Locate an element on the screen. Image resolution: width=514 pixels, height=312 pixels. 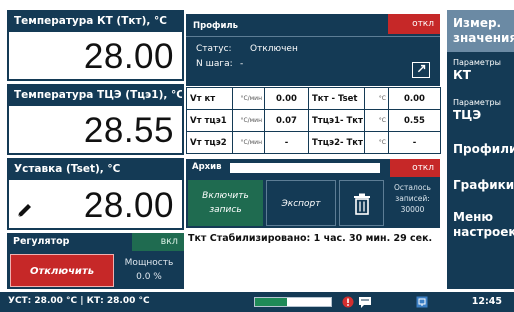
table-row: Vт тцэ1 °C/мин 0.07 Ттцэ1- Ткт °C 0.55 is located at coordinates (313, 120).